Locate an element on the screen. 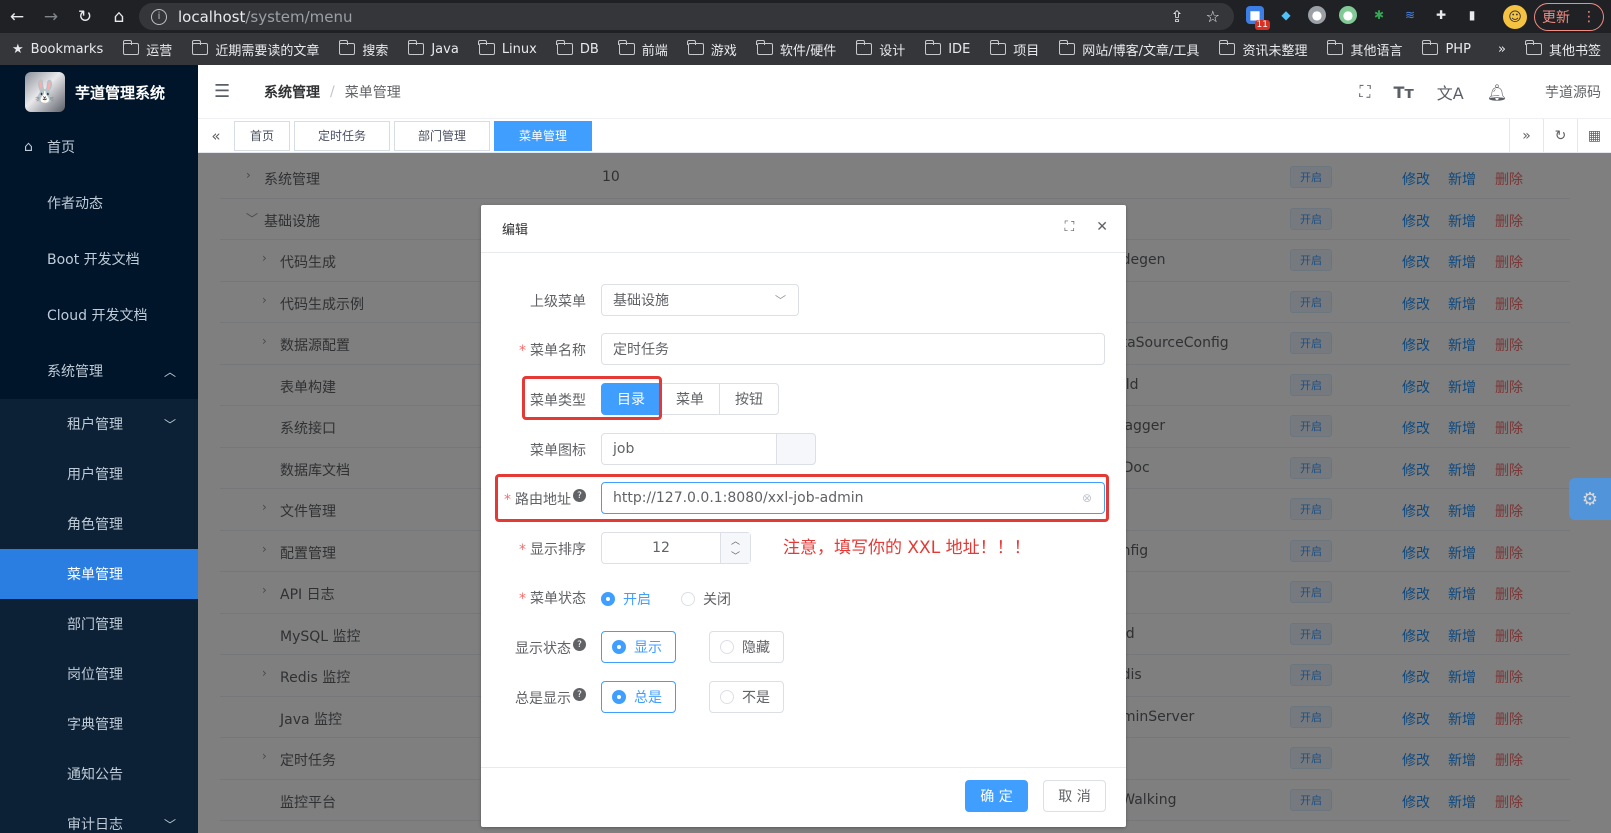 Image resolution: width=1611 pixels, height=833 pixels. bookmark-folder: 其他语言 is located at coordinates (1364, 49).